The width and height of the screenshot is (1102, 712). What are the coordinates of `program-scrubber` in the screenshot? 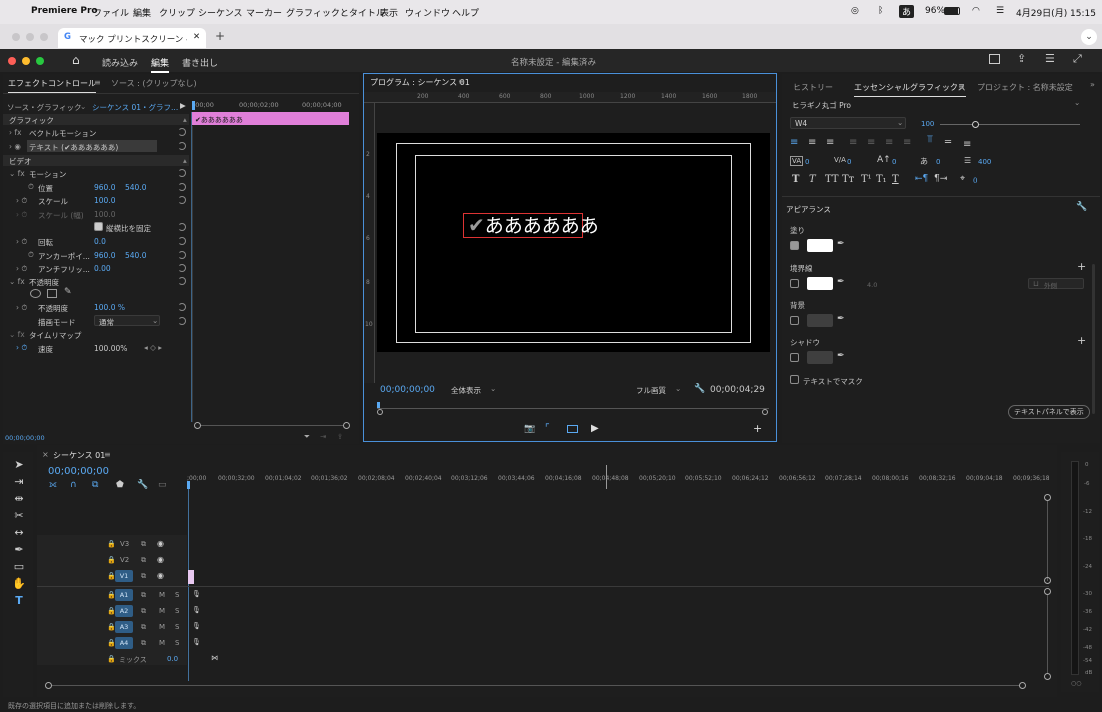 It's located at (573, 408).